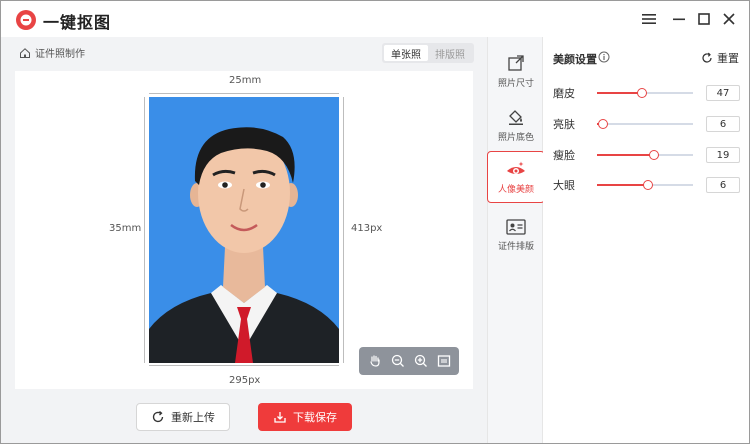 The height and width of the screenshot is (444, 750). I want to click on download-save-button: 下载保存, so click(305, 417).